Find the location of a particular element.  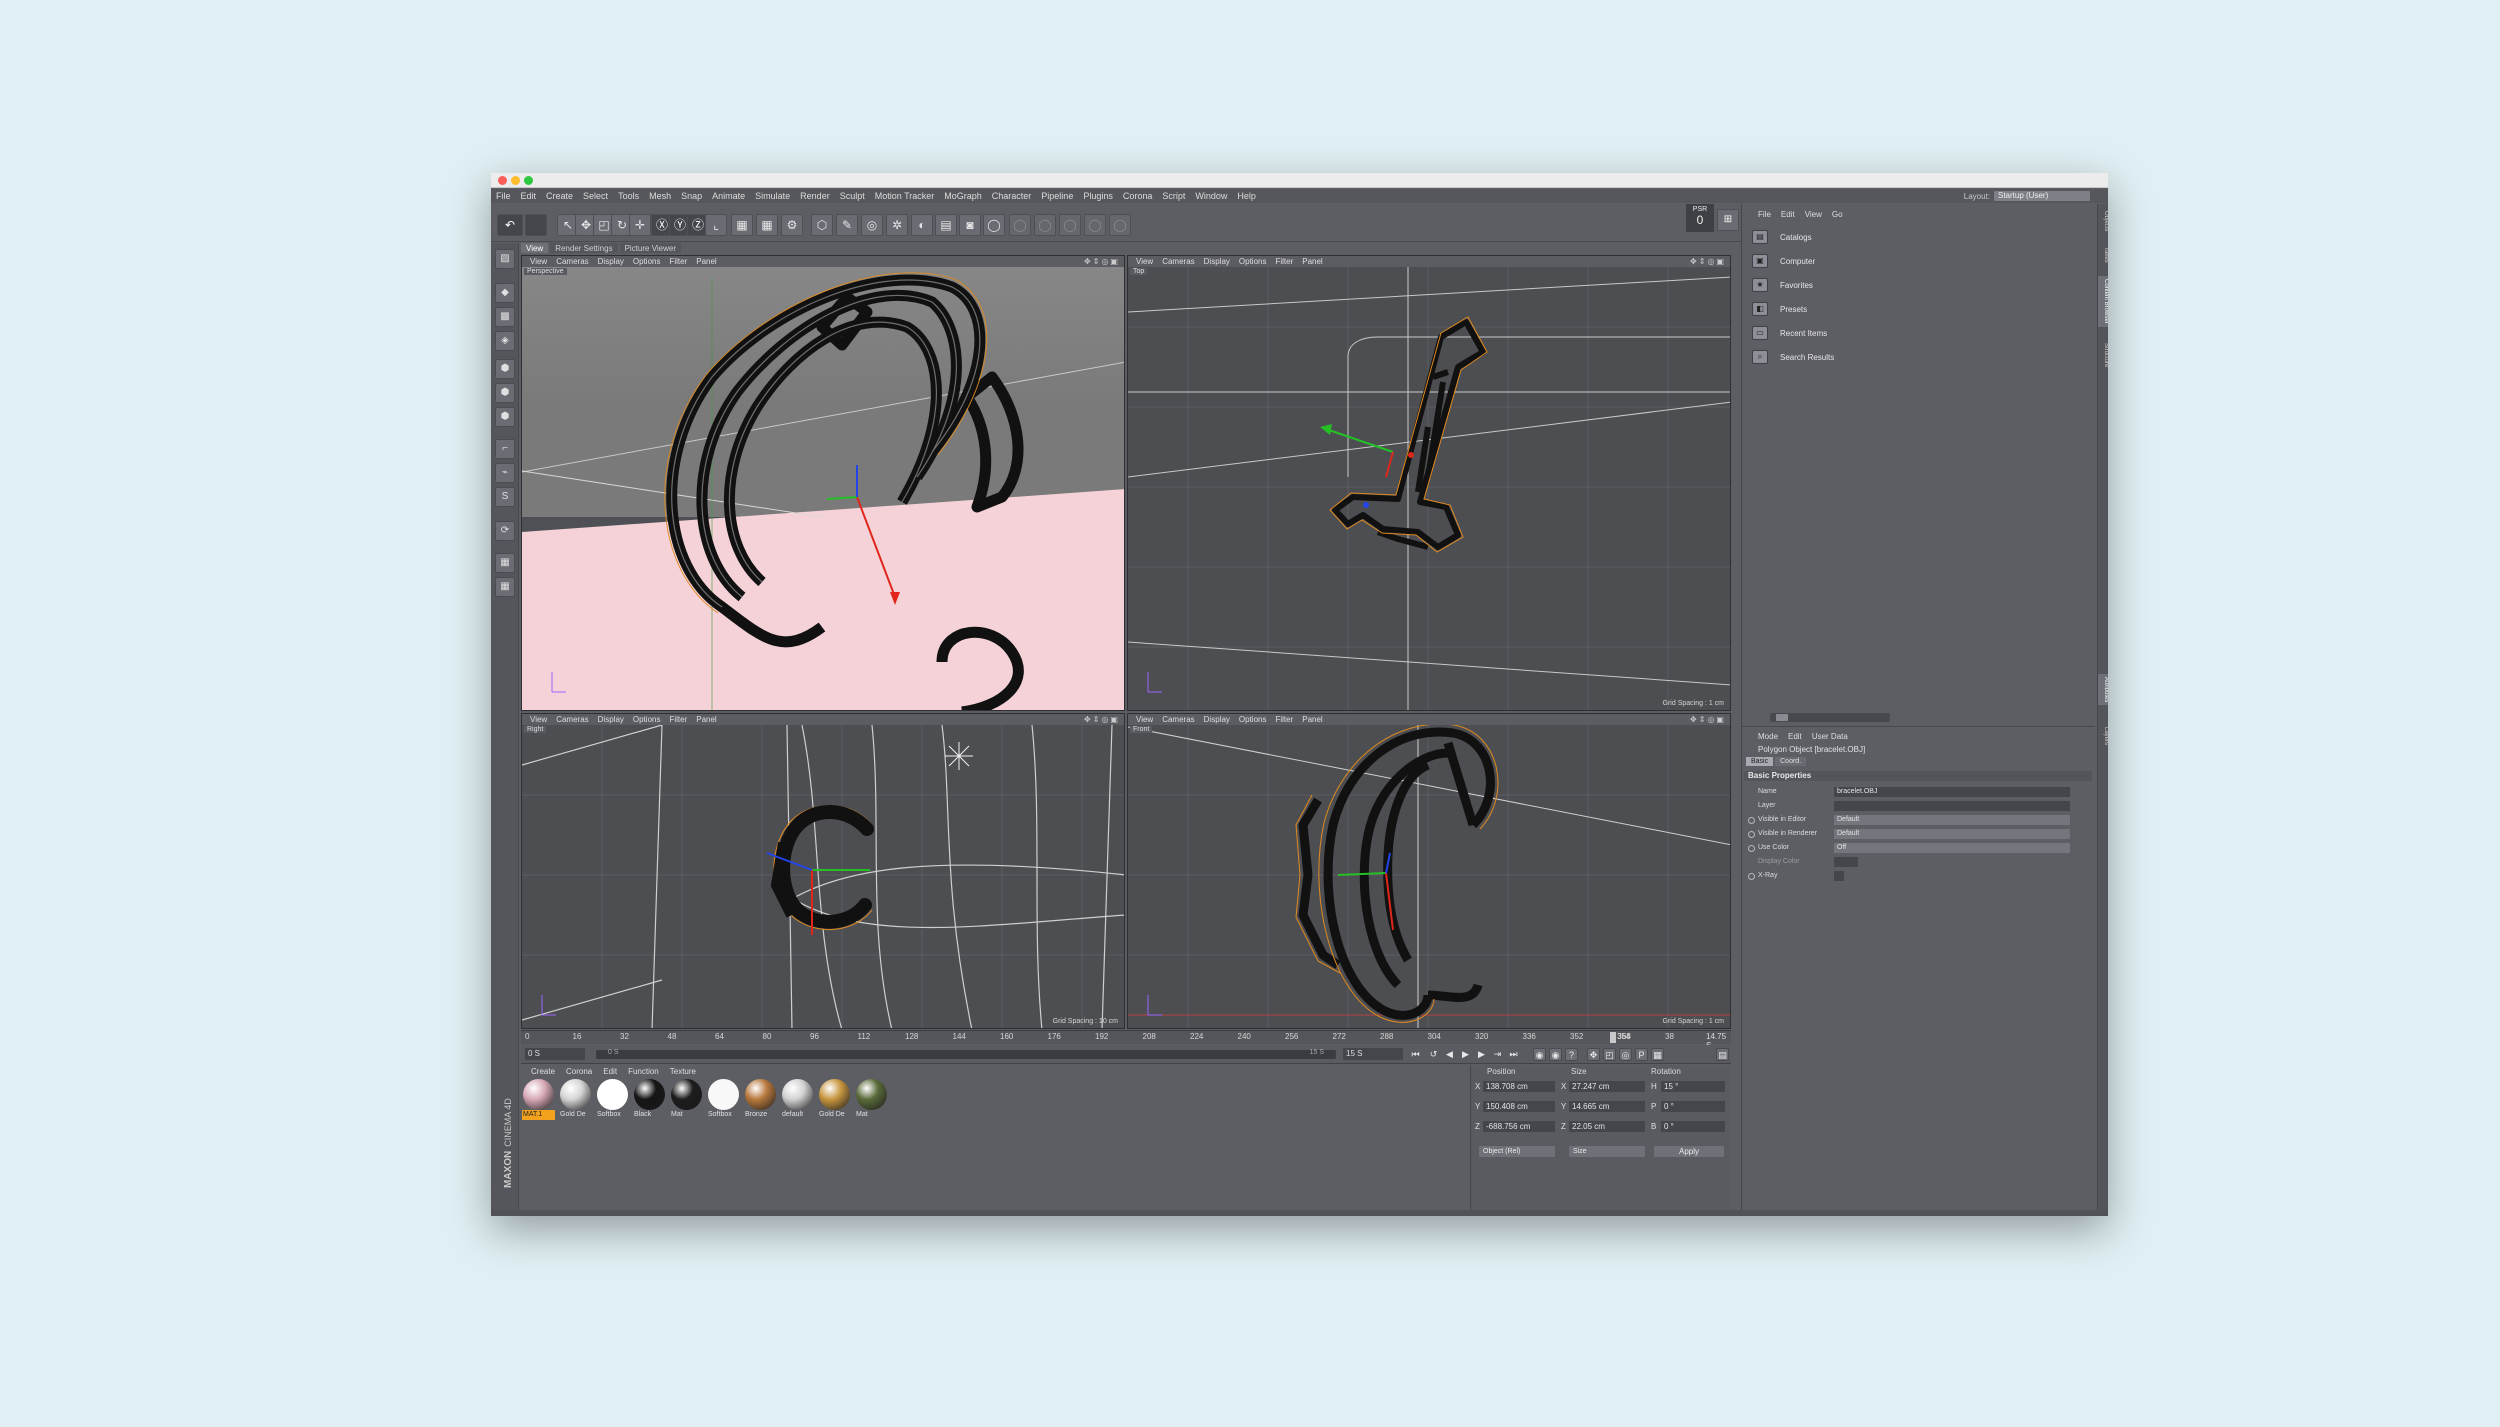

menu-sculpt: Sculpt is located at coordinates (852, 196).